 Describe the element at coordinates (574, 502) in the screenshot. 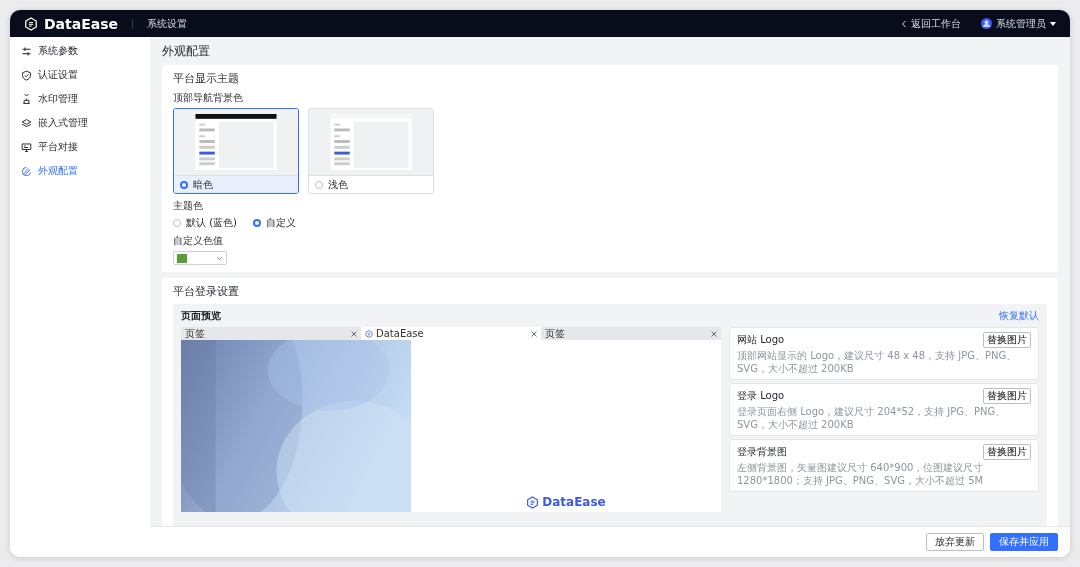

I see `login-logo-text: DataEase` at that location.